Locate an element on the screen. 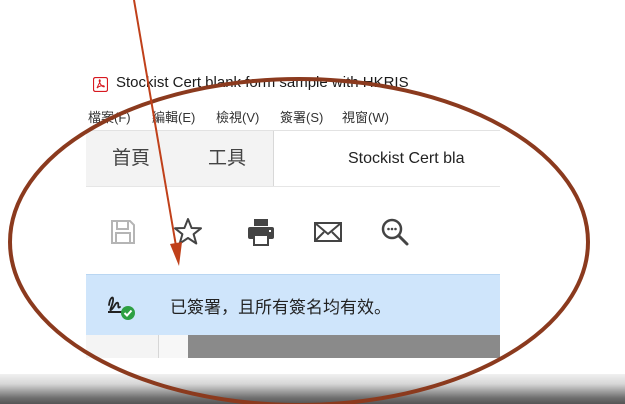  pdf-reader-icon is located at coordinates (100, 84).